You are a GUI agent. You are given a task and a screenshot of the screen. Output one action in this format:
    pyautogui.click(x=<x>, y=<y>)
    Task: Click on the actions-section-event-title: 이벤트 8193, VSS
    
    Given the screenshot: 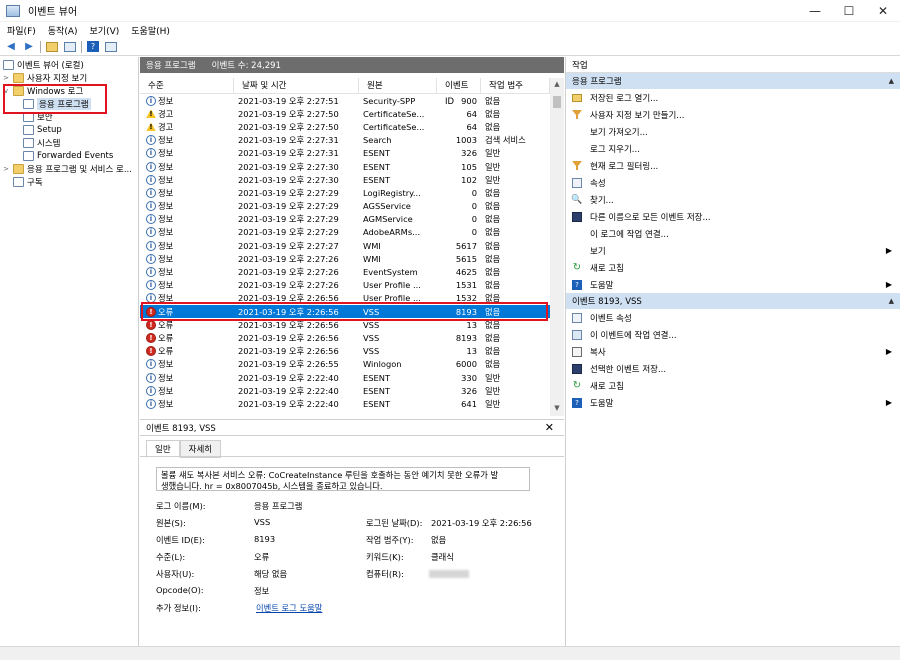 What is the action you would take?
    pyautogui.click(x=607, y=302)
    